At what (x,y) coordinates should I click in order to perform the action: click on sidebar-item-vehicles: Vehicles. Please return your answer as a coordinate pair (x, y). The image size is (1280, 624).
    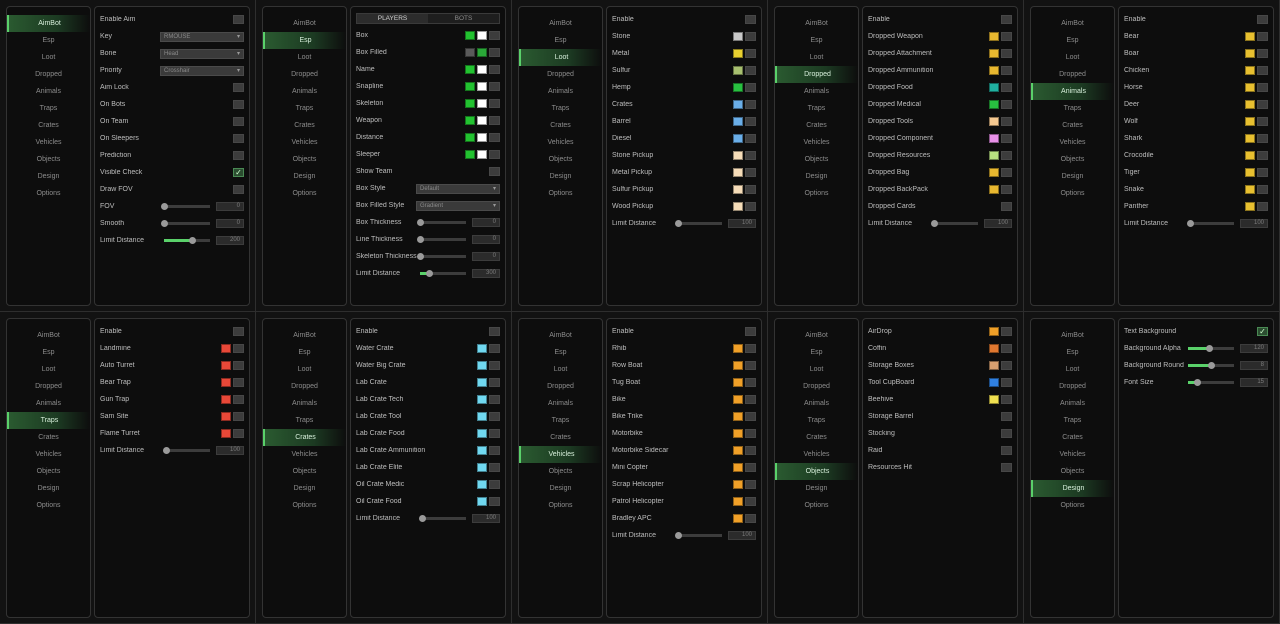
    Looking at the image, I should click on (816, 454).